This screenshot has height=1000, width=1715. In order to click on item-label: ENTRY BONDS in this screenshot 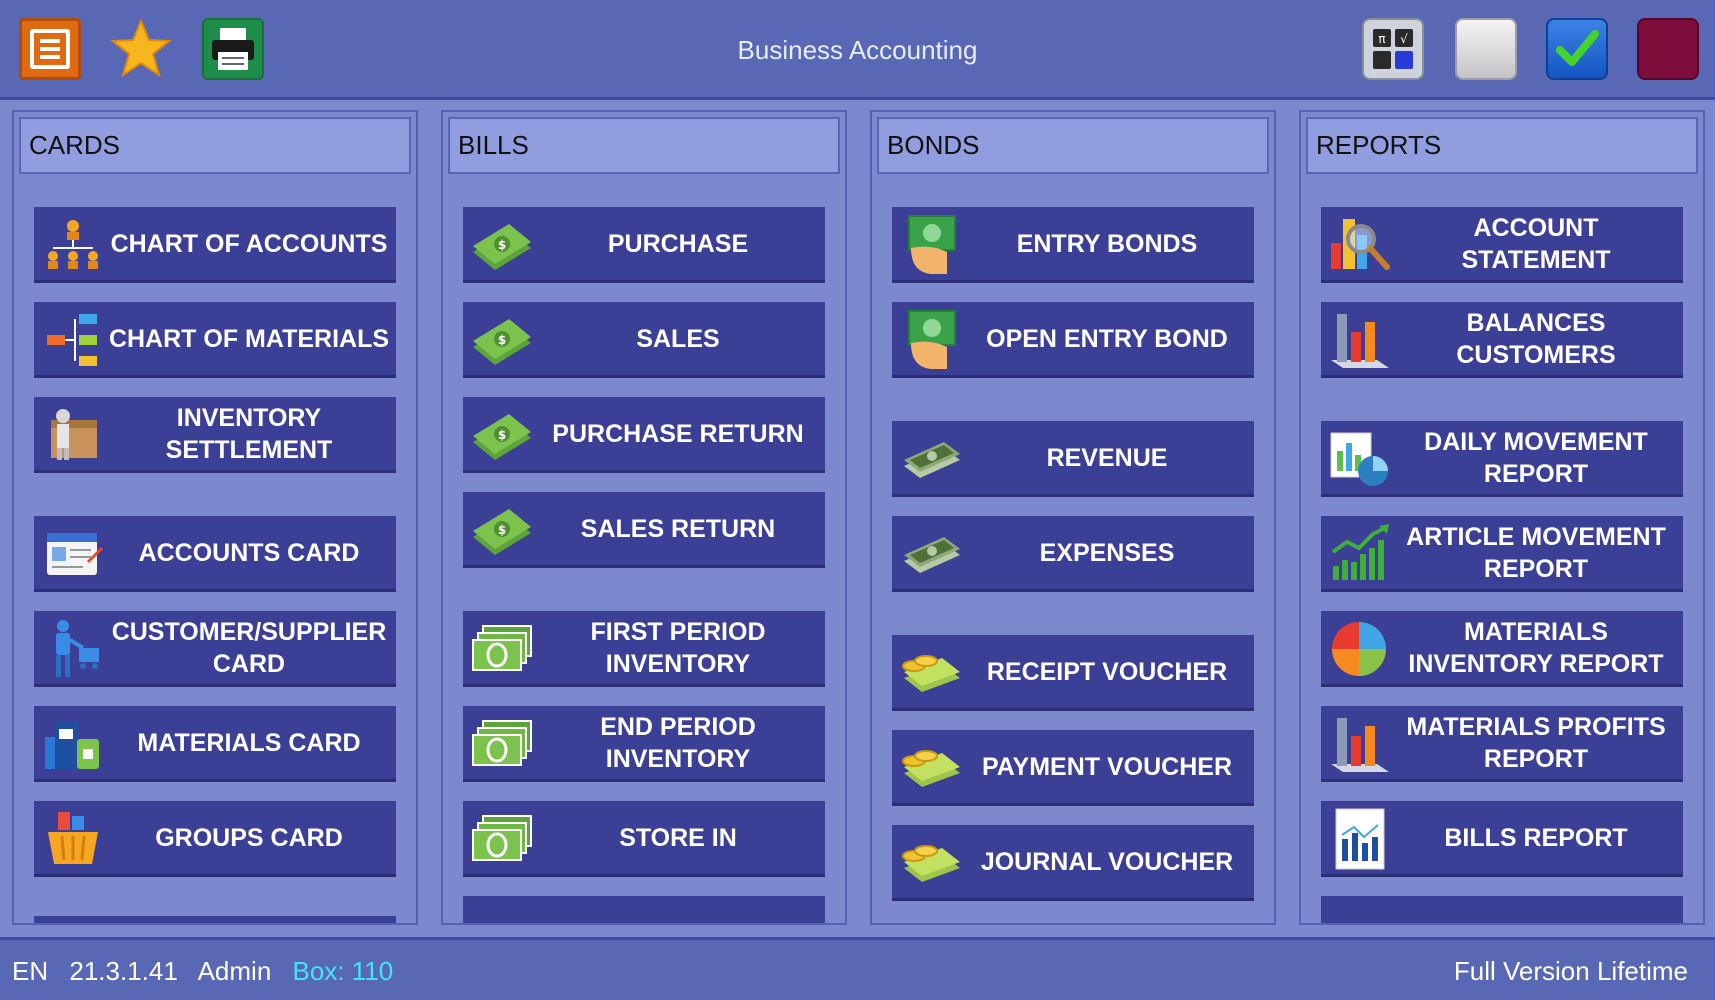, I will do `click(1107, 243)`.